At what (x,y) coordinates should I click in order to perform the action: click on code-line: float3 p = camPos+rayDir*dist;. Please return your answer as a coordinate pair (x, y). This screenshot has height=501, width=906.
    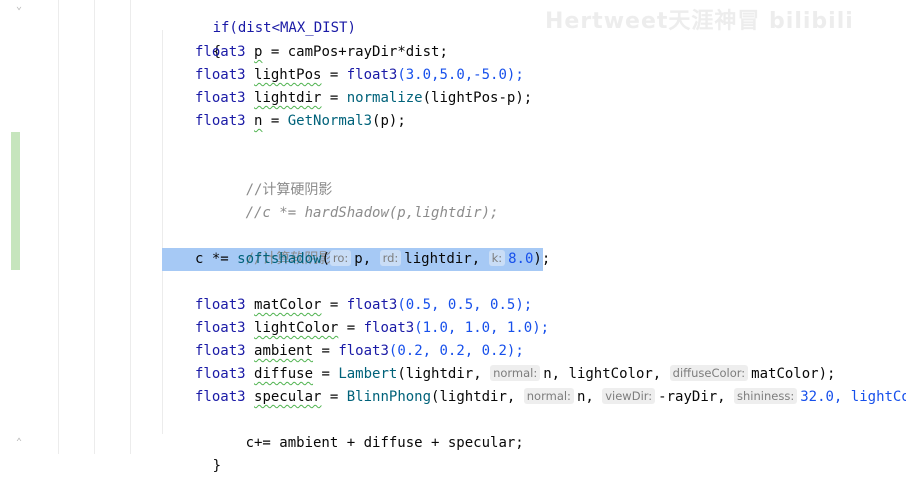
    Looking at the image, I should click on (321, 52).